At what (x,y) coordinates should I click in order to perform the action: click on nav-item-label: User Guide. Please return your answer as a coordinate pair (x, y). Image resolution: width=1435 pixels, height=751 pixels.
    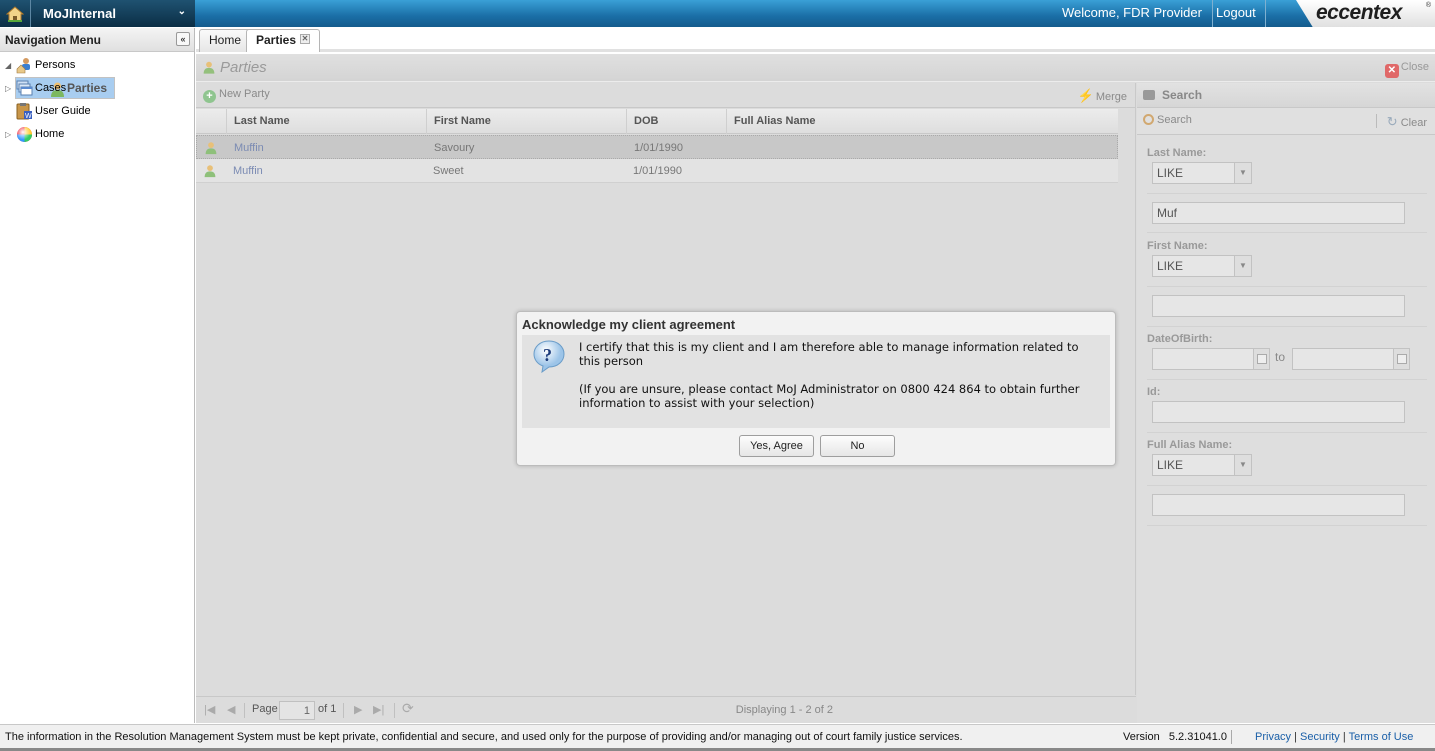
    Looking at the image, I should click on (63, 111).